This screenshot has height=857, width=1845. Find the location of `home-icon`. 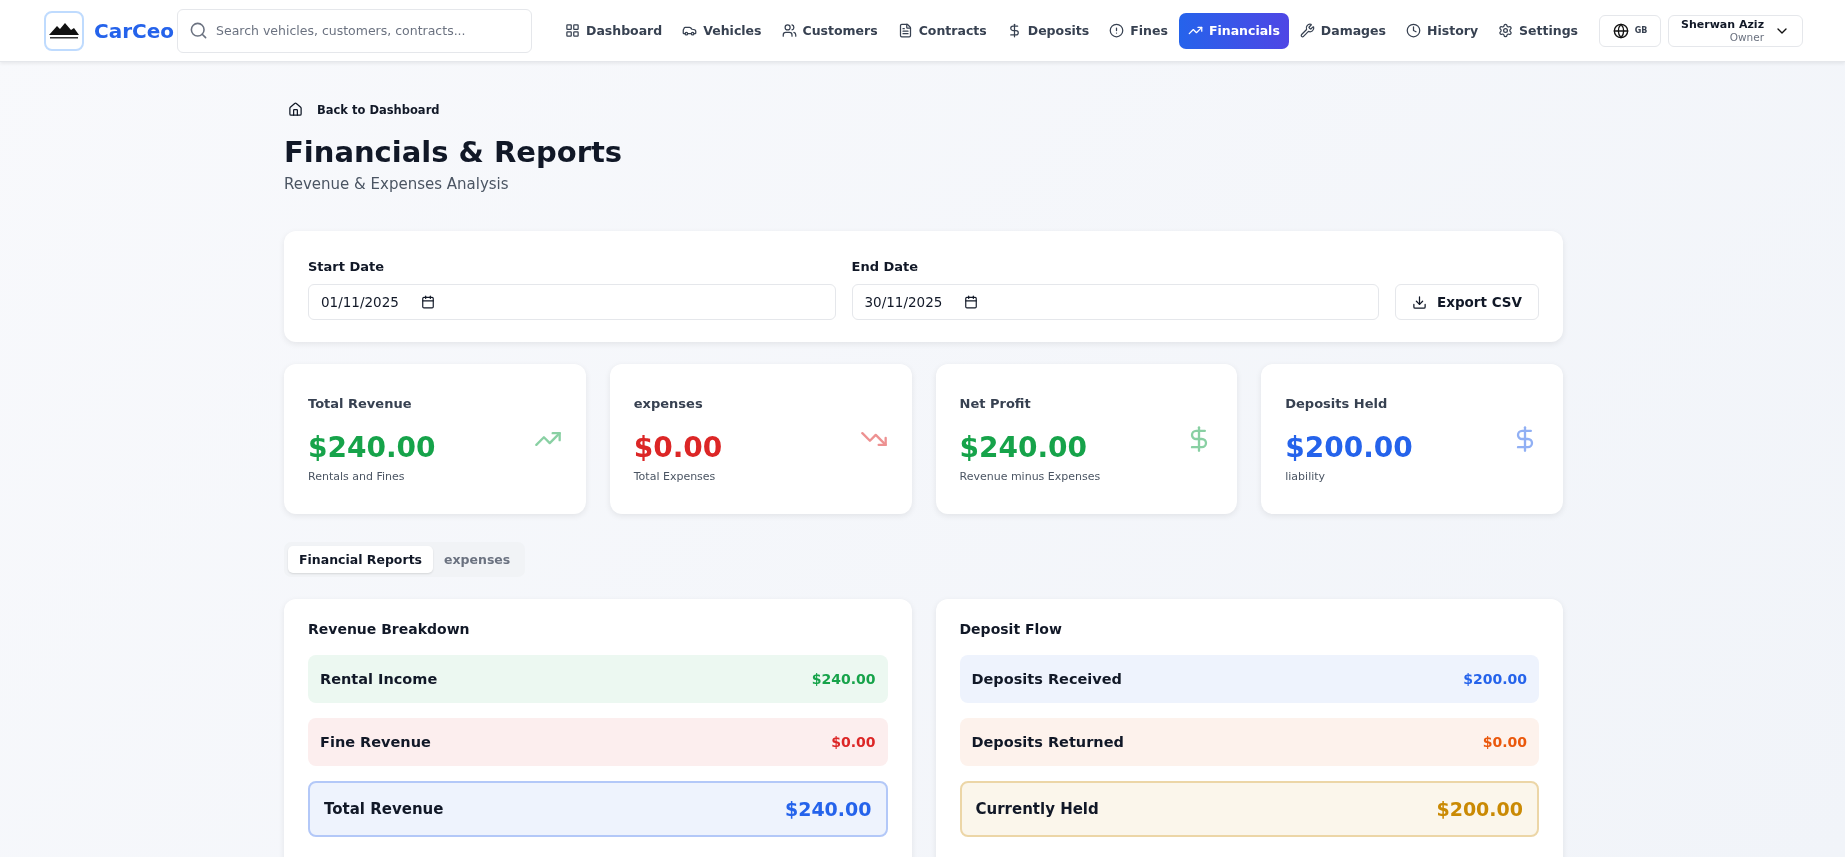

home-icon is located at coordinates (295, 109).